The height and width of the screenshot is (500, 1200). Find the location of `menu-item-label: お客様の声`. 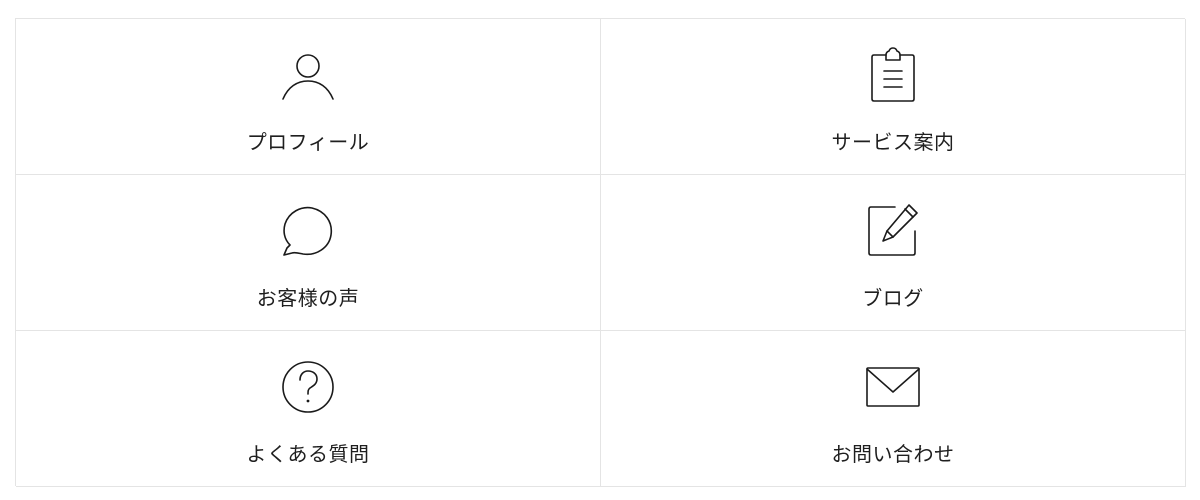

menu-item-label: お客様の声 is located at coordinates (308, 298).